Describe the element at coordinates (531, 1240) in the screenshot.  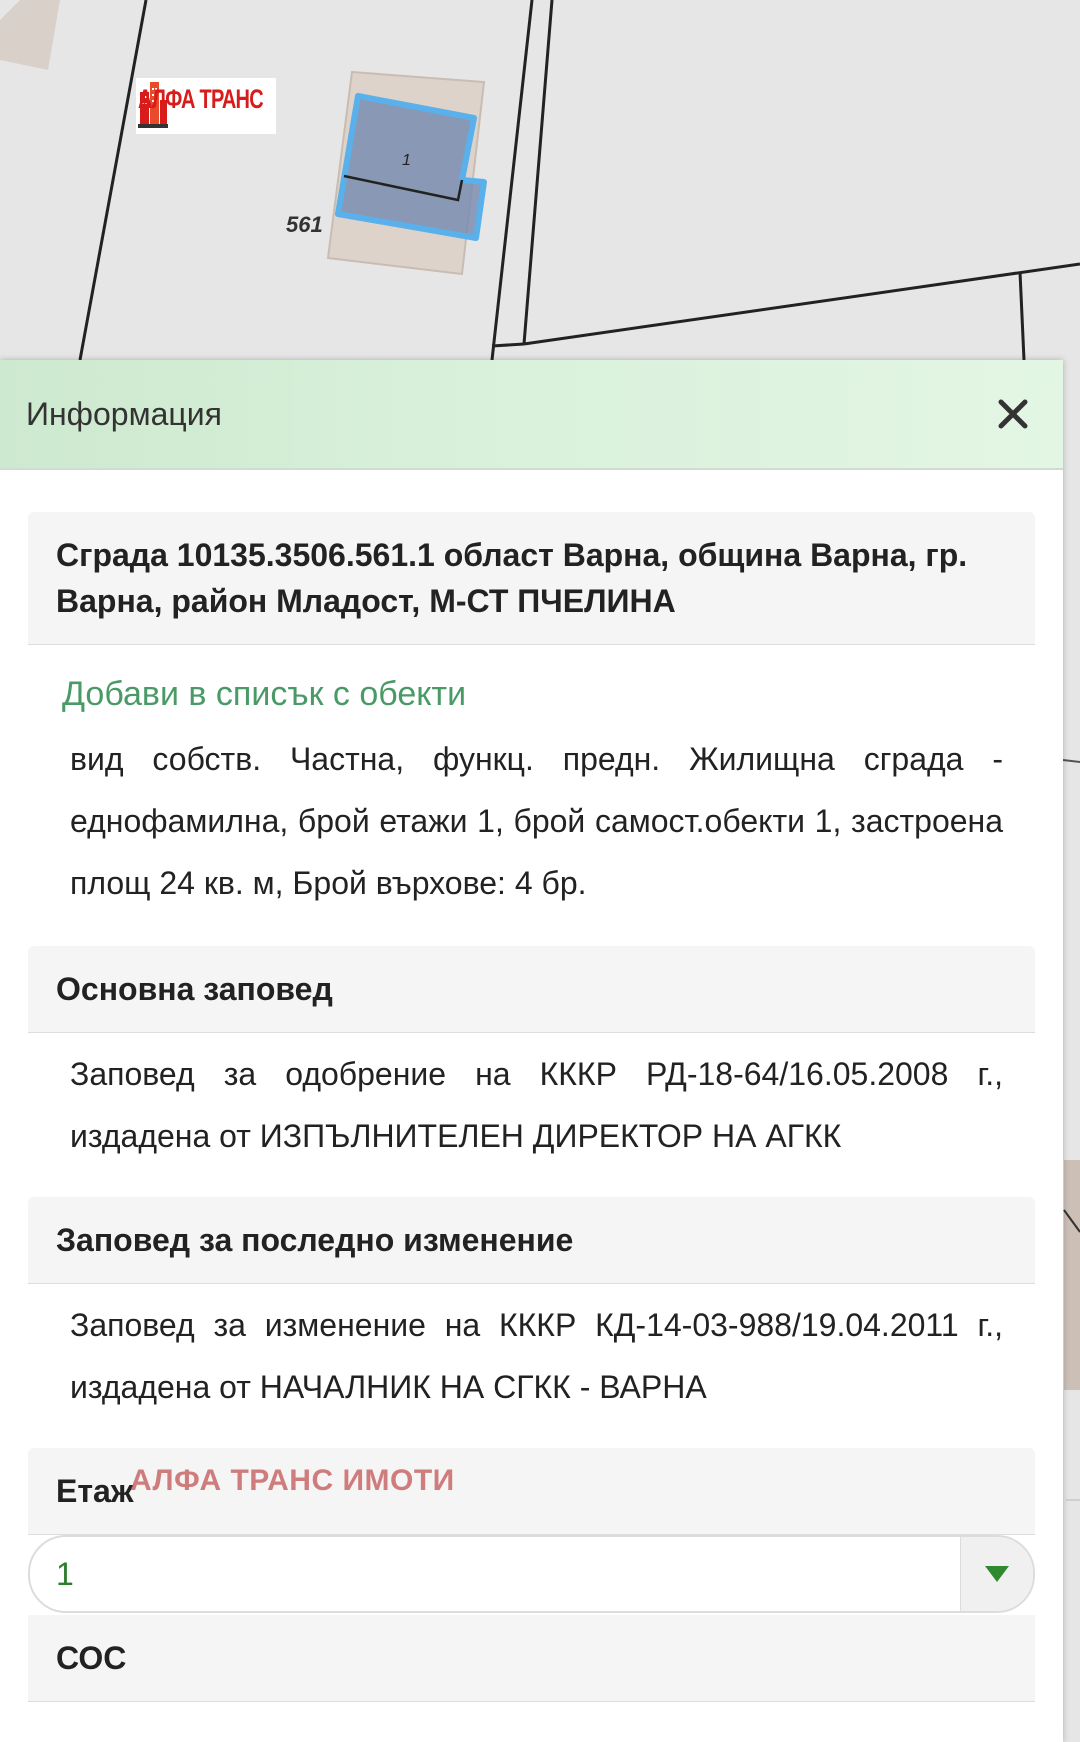
I see `last-change-heading: Заповед за последно изменение` at that location.